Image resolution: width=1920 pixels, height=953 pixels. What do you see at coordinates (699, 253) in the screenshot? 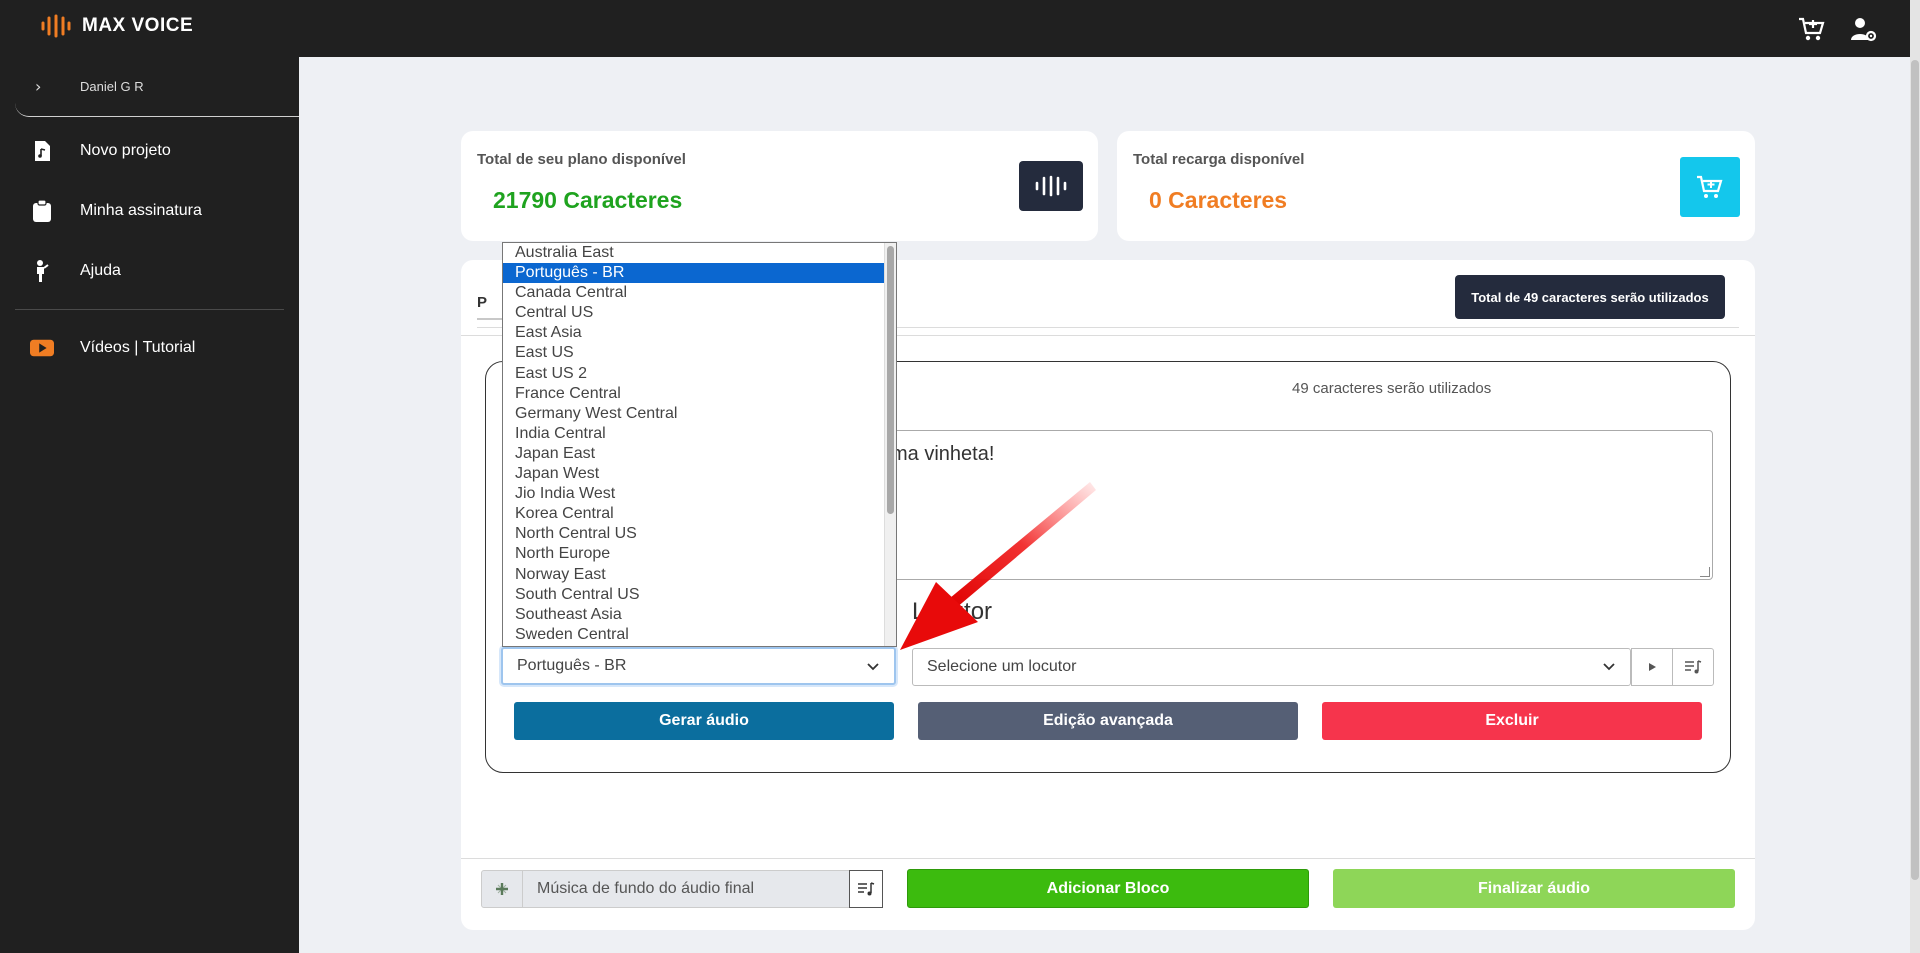
I see `dropdown-option: Australia East` at bounding box center [699, 253].